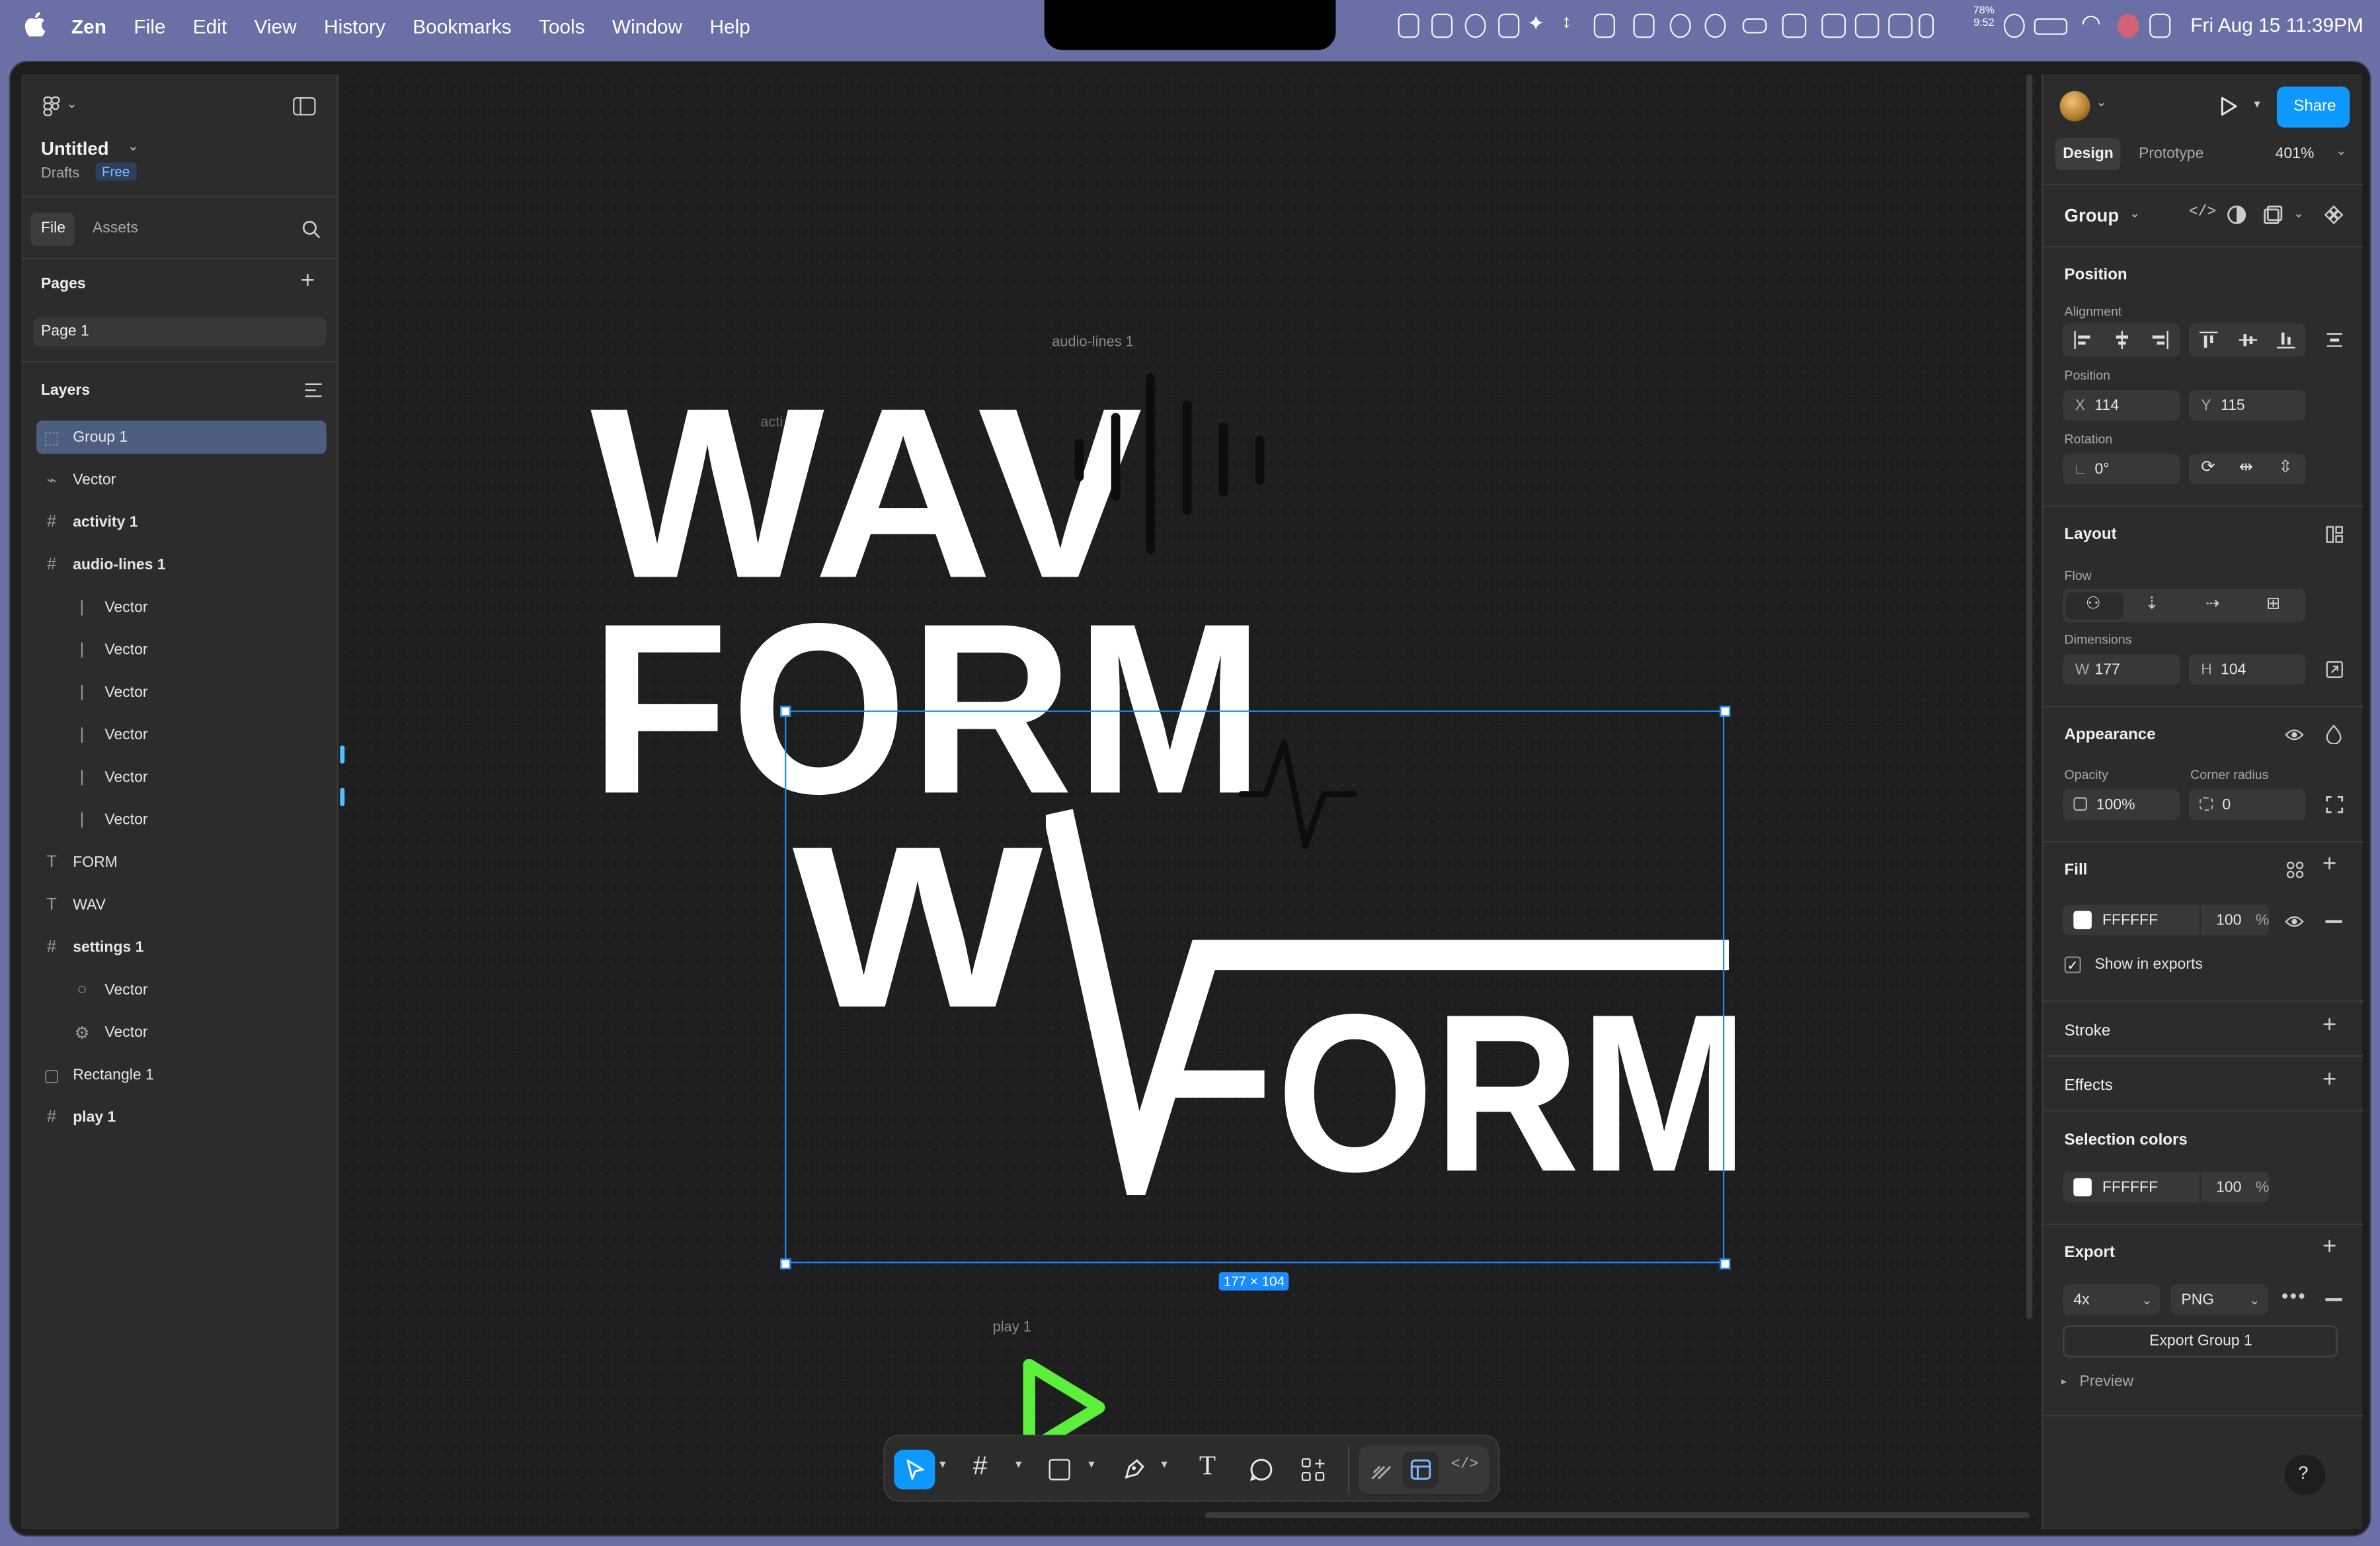  Describe the element at coordinates (181, 437) in the screenshot. I see `layer-row: ⬚ Group 1` at that location.